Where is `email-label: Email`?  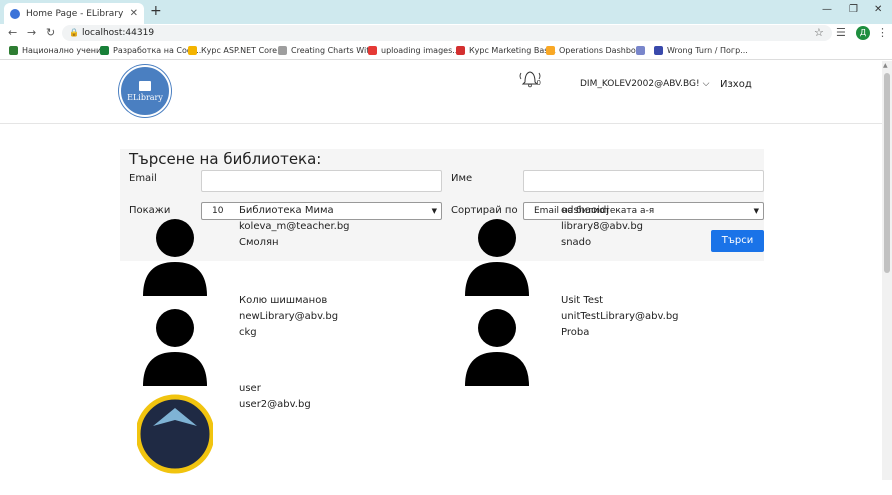 email-label: Email is located at coordinates (143, 178).